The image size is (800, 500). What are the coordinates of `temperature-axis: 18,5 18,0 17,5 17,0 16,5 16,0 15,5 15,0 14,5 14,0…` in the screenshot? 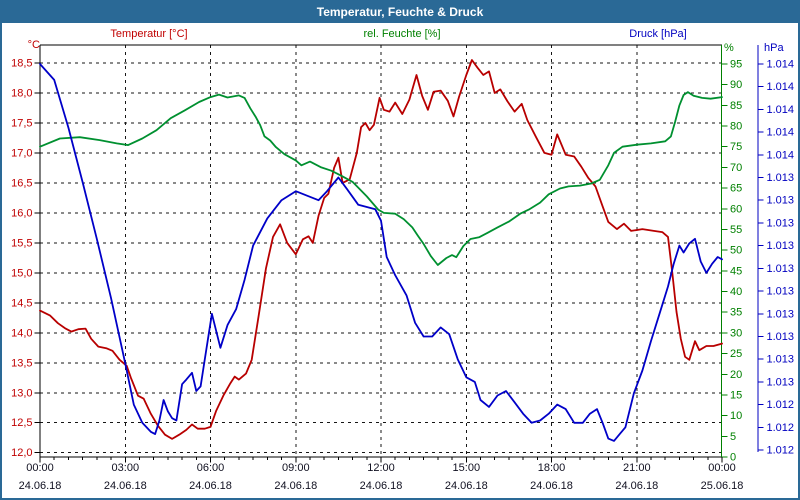 It's located at (25, 258).